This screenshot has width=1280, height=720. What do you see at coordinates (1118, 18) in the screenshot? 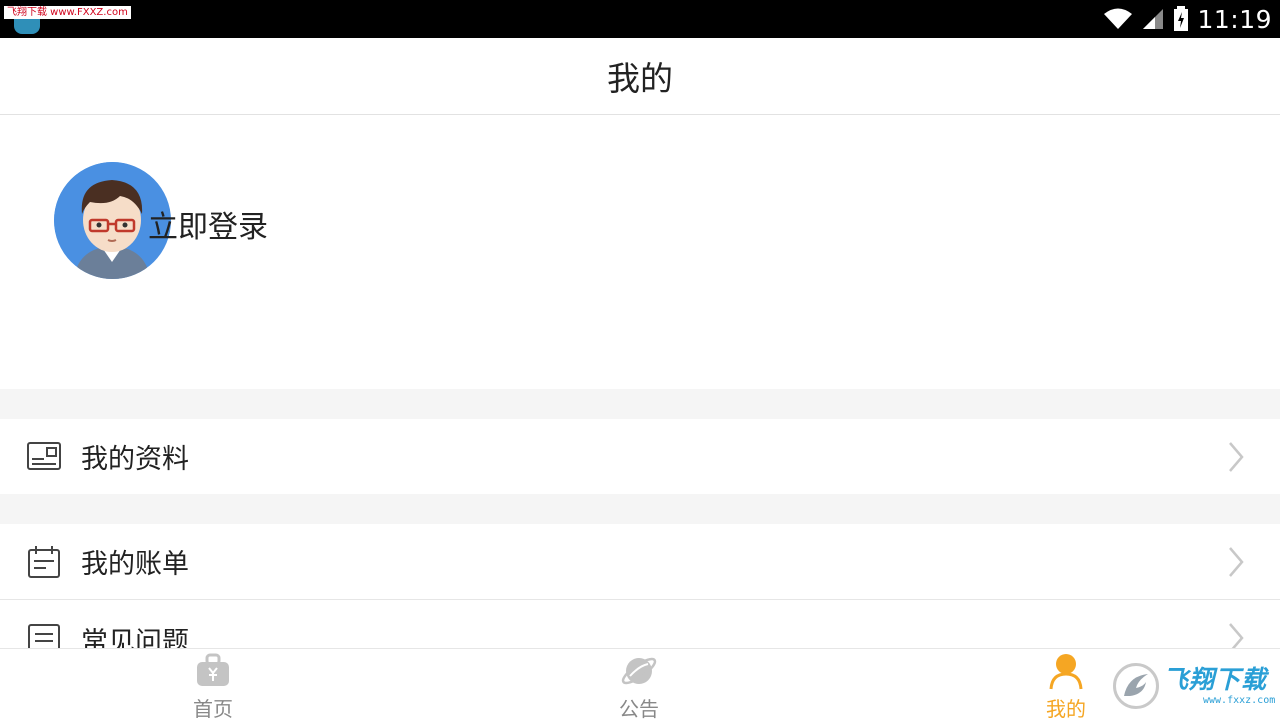
I see `wifi-icon` at bounding box center [1118, 18].